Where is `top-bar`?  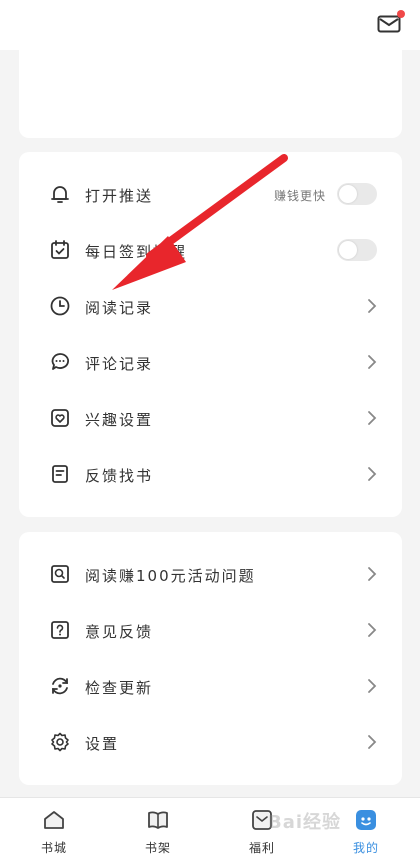
top-bar is located at coordinates (210, 25).